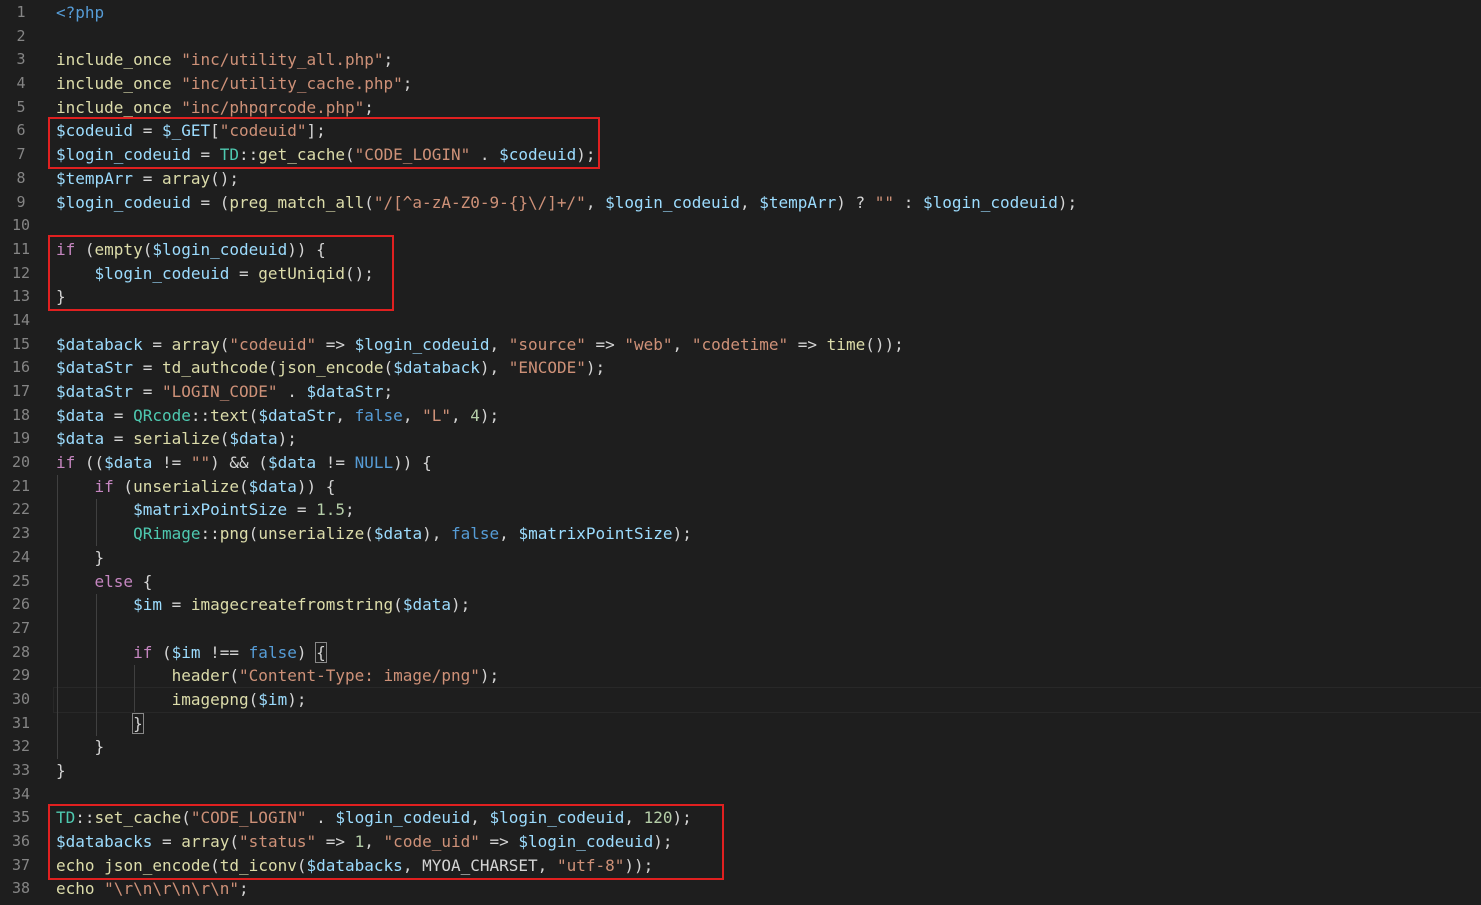 Image resolution: width=1481 pixels, height=905 pixels. What do you see at coordinates (21, 509) in the screenshot?
I see `line-number: 22` at bounding box center [21, 509].